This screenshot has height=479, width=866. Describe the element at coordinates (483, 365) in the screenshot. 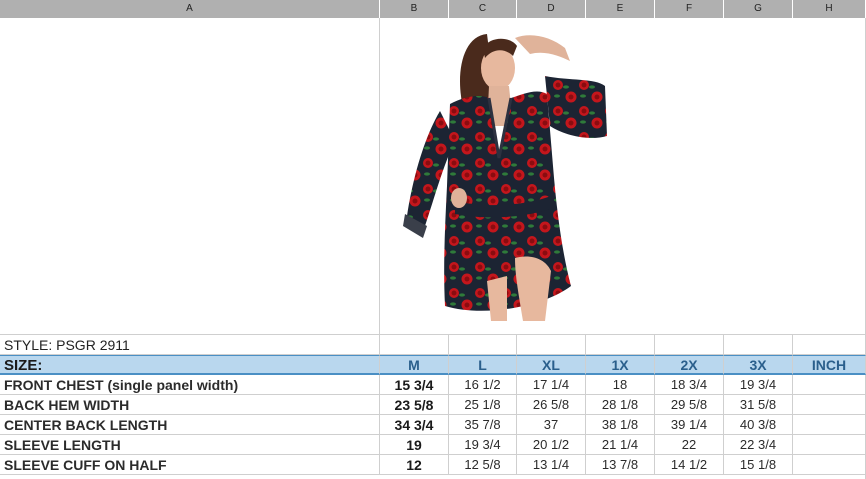

I see `size-header-l: L` at that location.